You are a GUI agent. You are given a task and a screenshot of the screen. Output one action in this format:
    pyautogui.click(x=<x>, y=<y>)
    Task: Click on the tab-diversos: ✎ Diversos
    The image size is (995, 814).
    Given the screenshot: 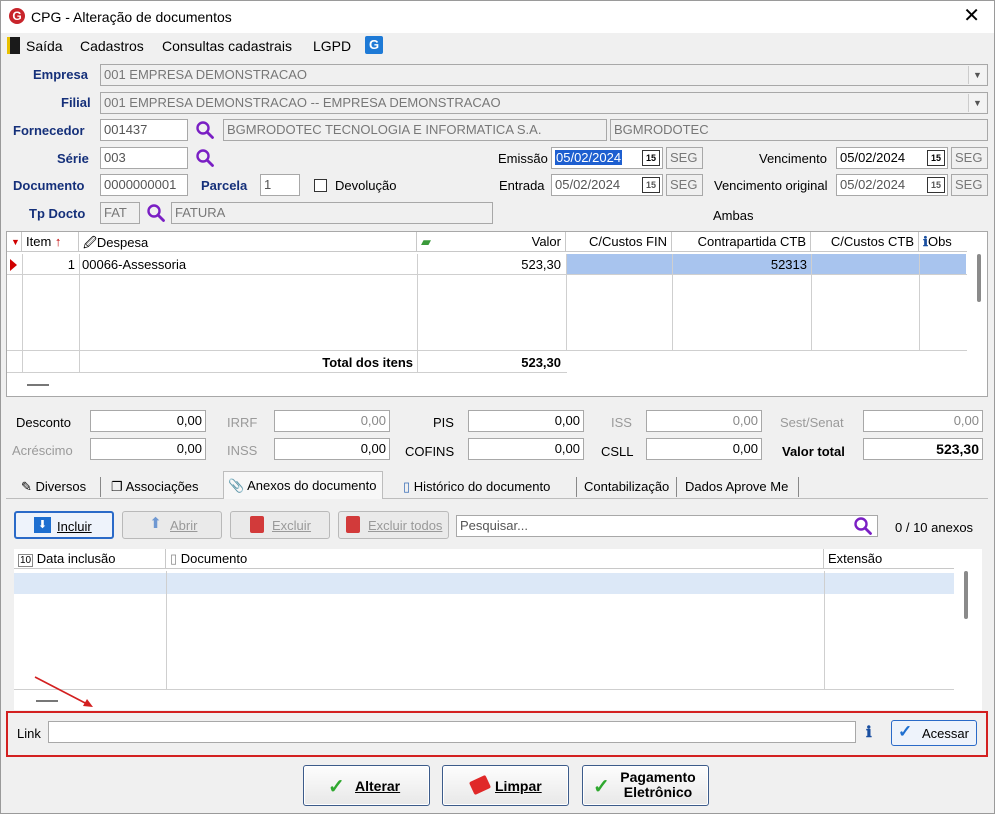 What is the action you would take?
    pyautogui.click(x=54, y=487)
    